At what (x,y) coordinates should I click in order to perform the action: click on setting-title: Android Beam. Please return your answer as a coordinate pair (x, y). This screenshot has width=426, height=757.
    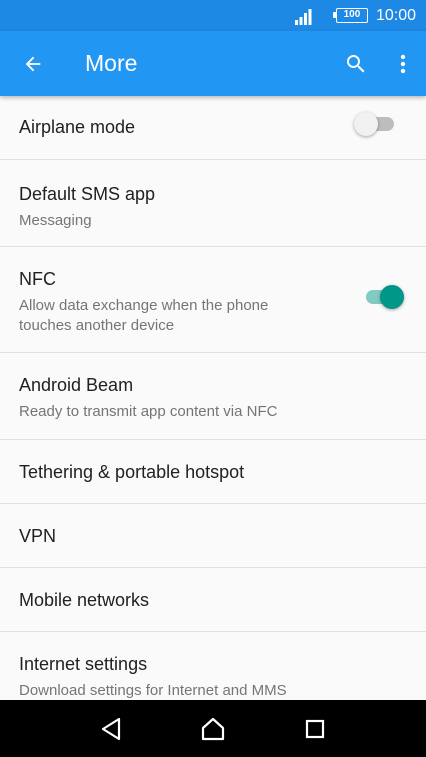
    Looking at the image, I should click on (76, 385).